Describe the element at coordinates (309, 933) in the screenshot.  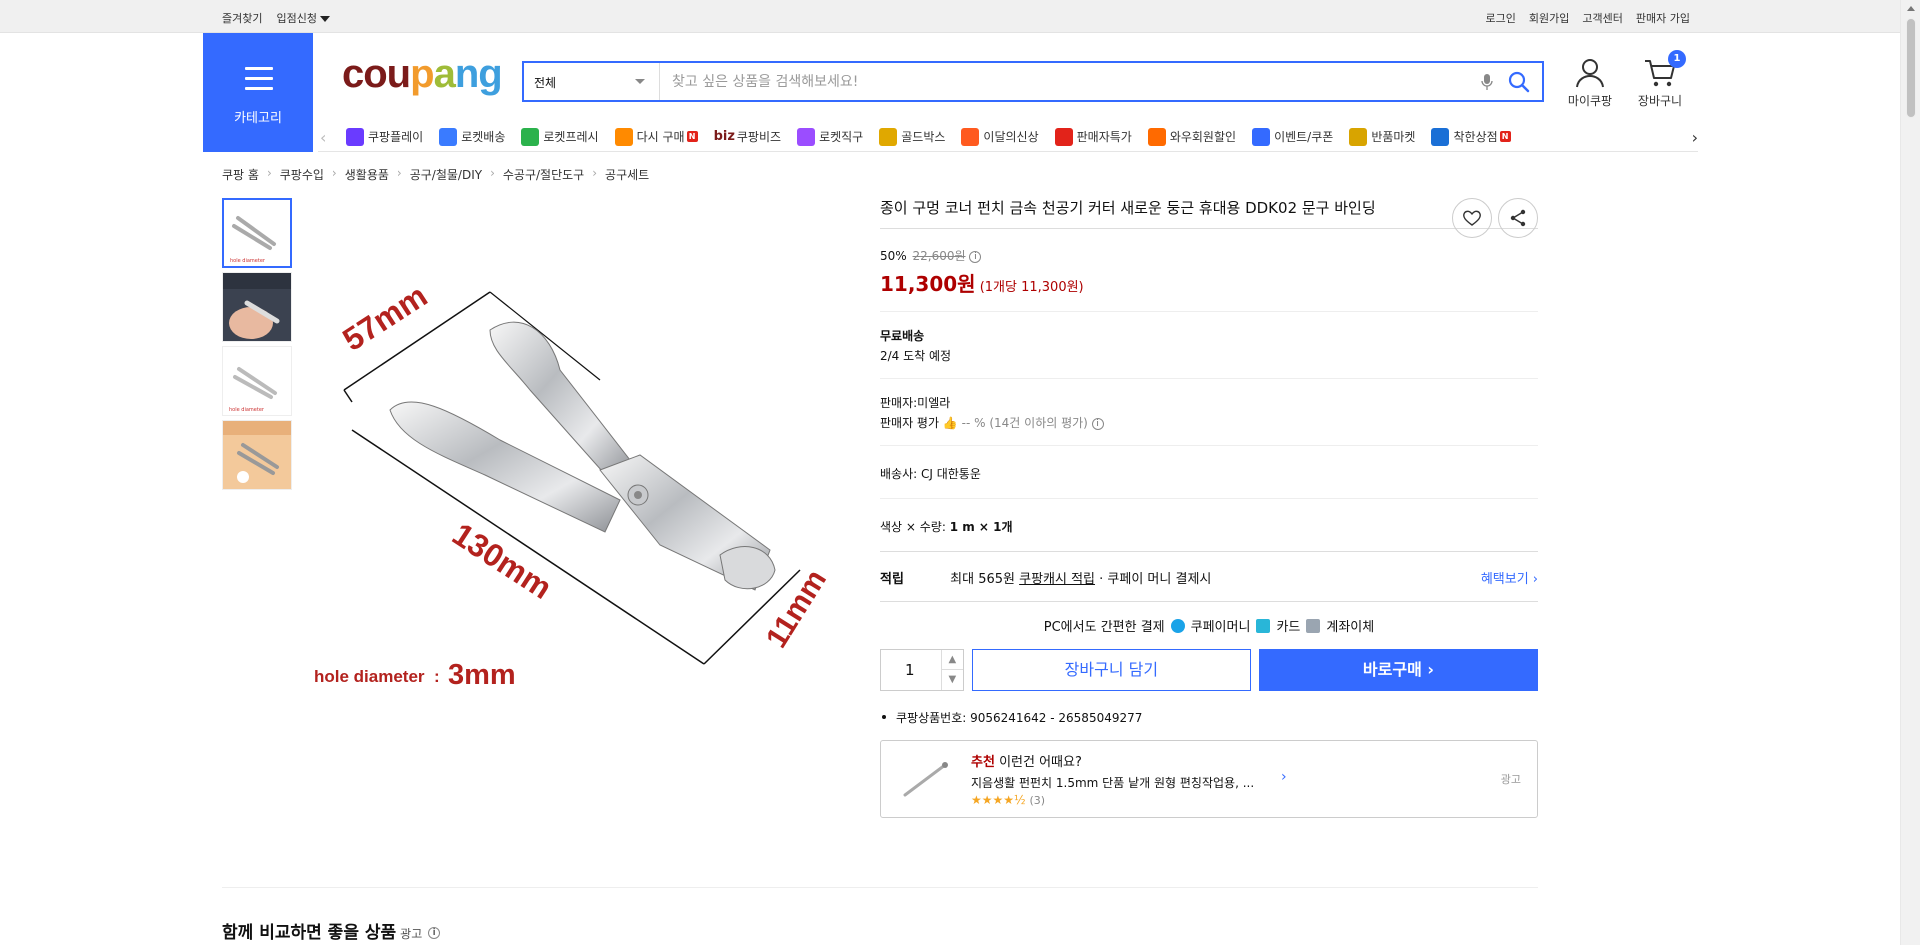
I see `compare-title: 함께 비교하면 좋을 상품` at that location.